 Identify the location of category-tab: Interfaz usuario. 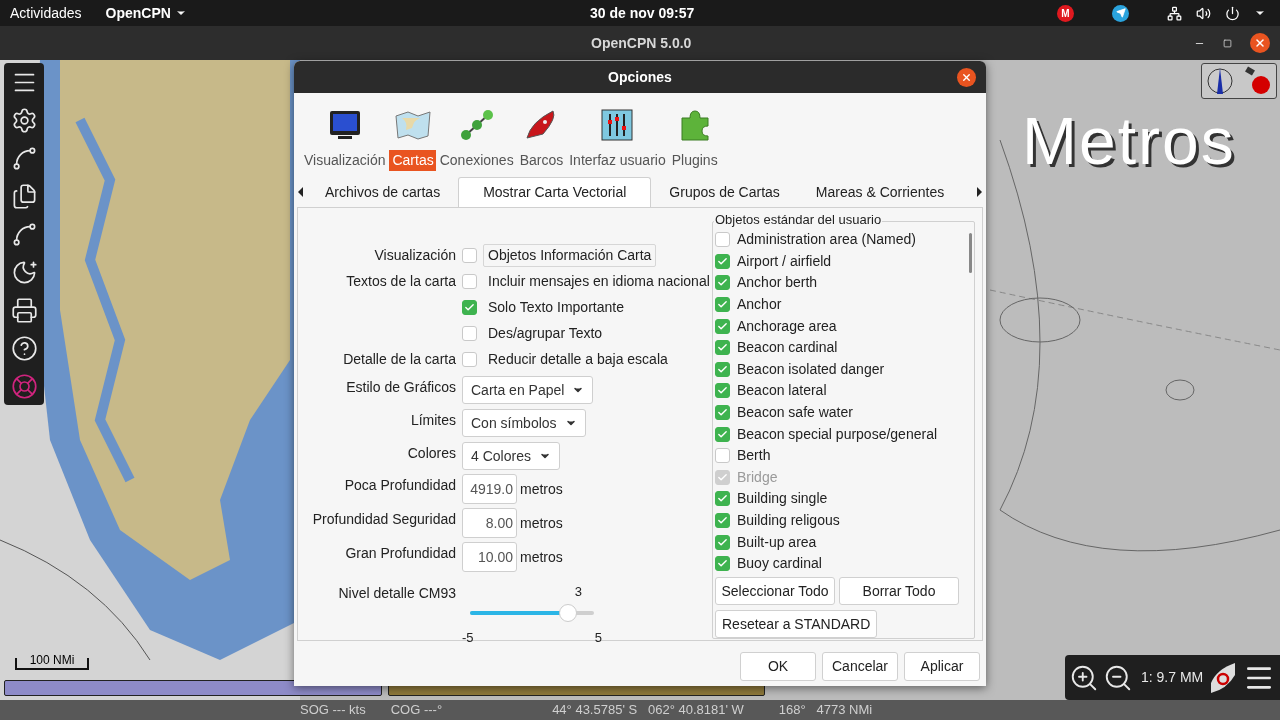
(617, 160).